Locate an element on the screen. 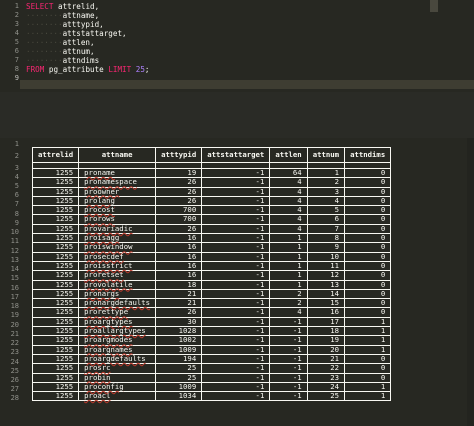  code-line: ········attlen, is located at coordinates (60, 42).